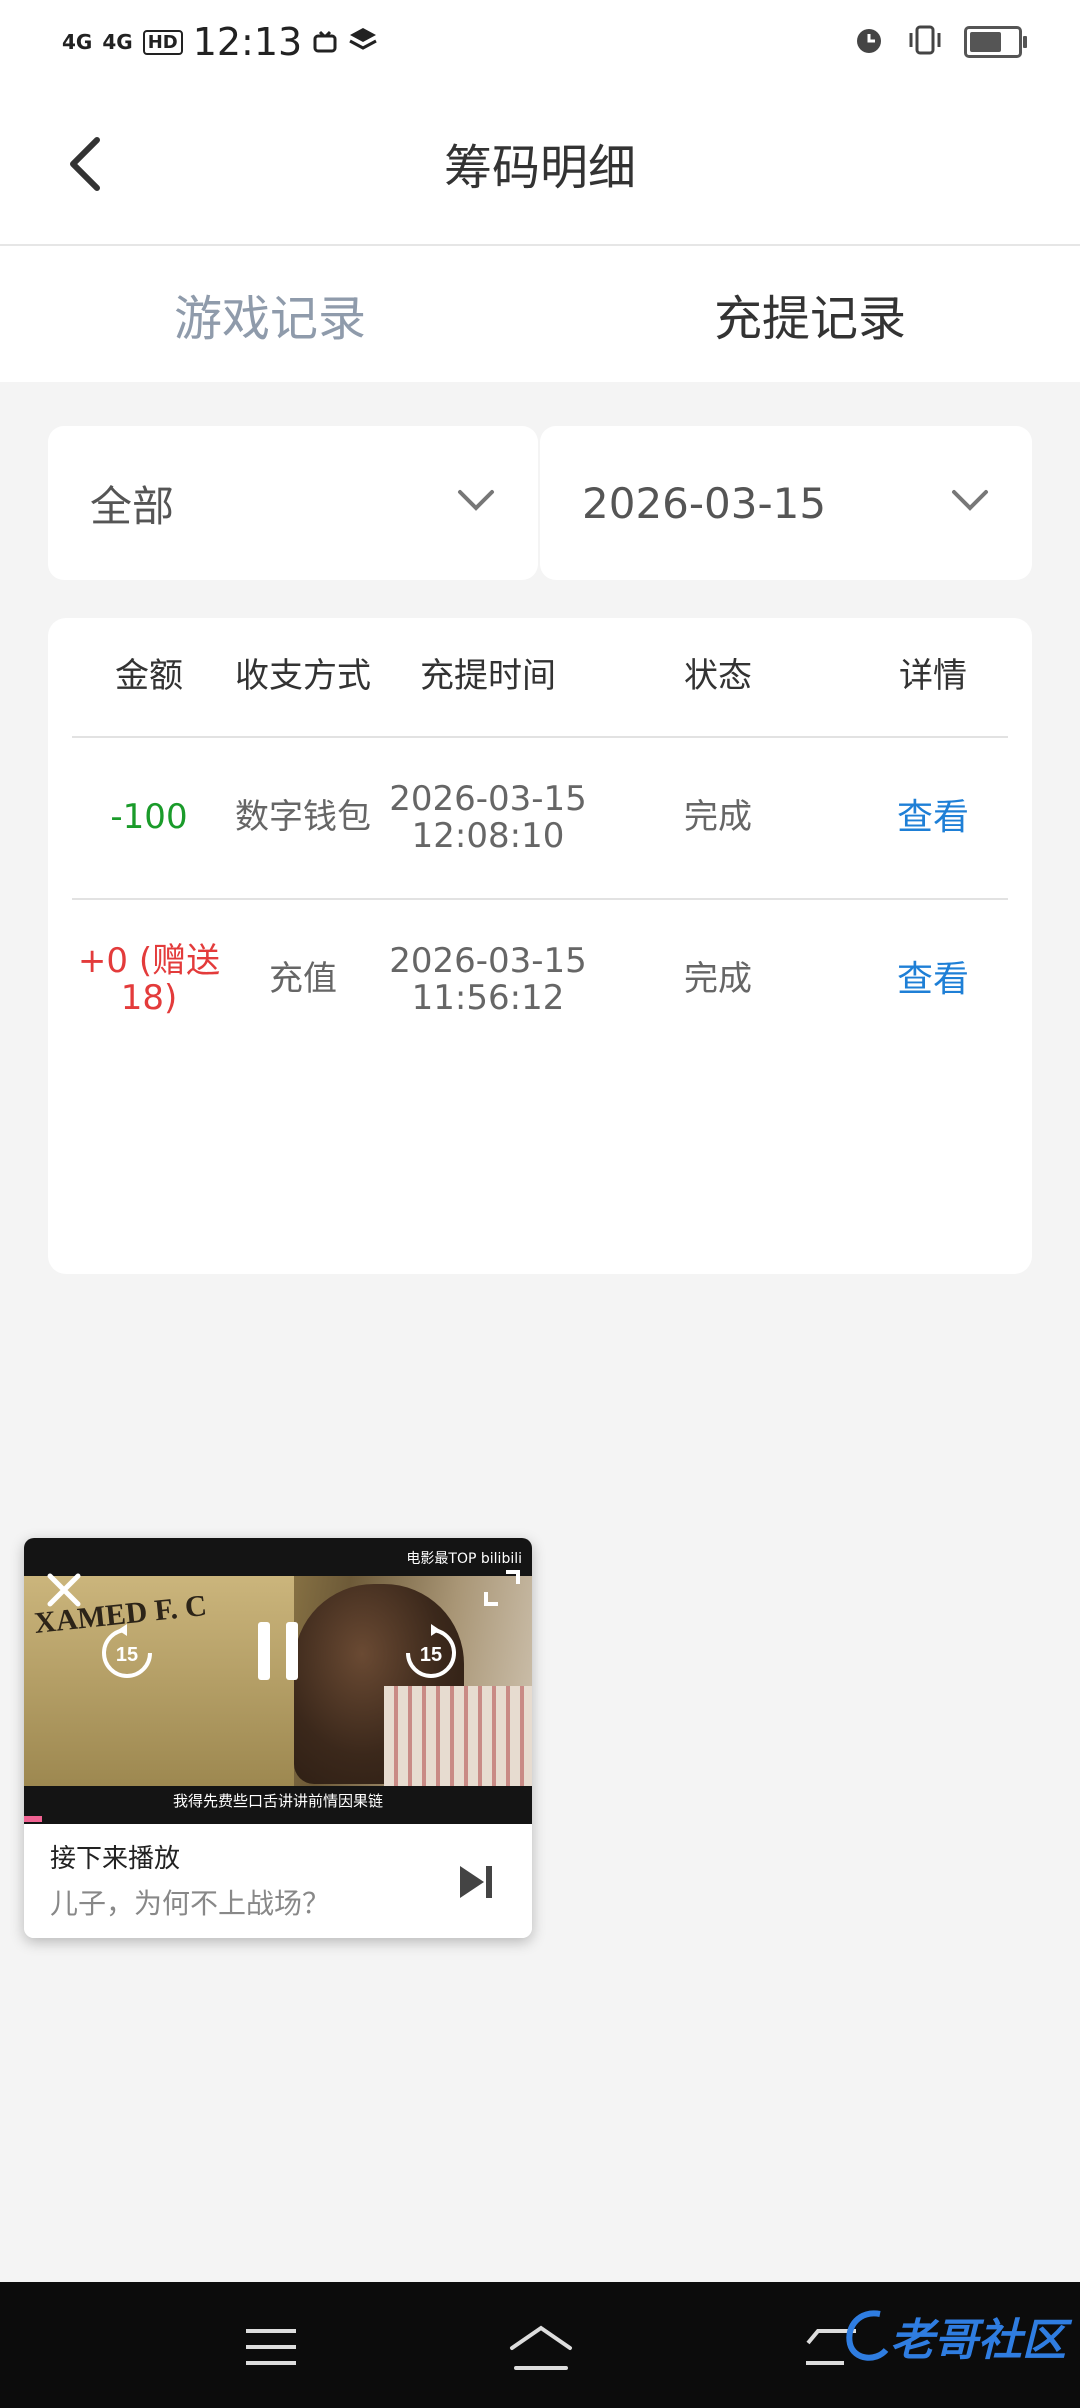 The width and height of the screenshot is (1080, 2408). I want to click on pause-icon, so click(278, 1651).